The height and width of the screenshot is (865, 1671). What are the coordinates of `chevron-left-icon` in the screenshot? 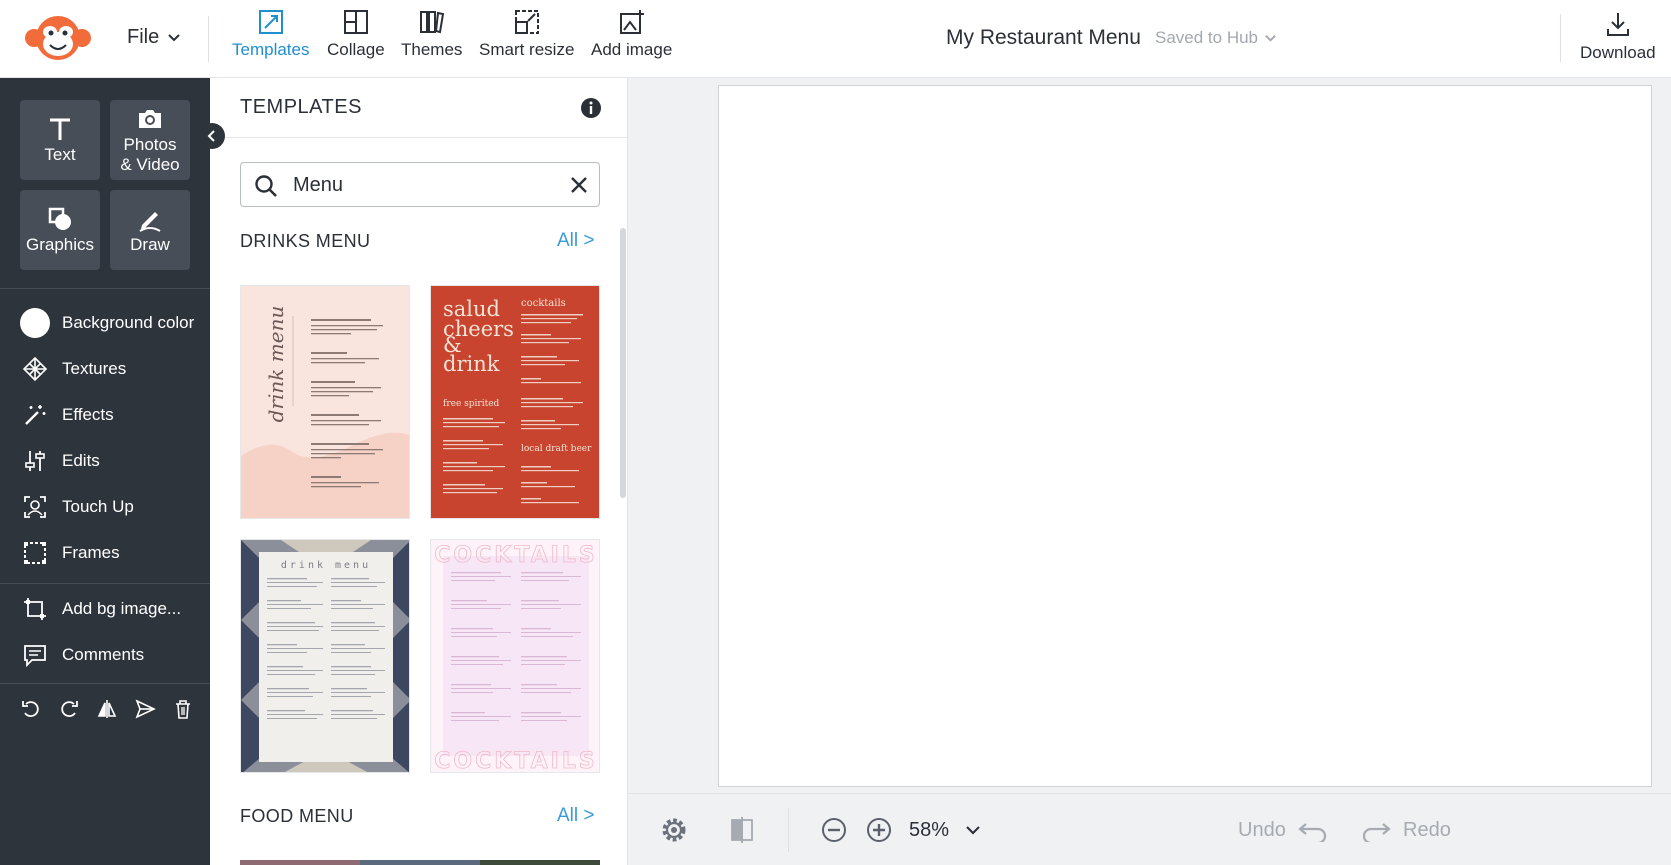 It's located at (211, 136).